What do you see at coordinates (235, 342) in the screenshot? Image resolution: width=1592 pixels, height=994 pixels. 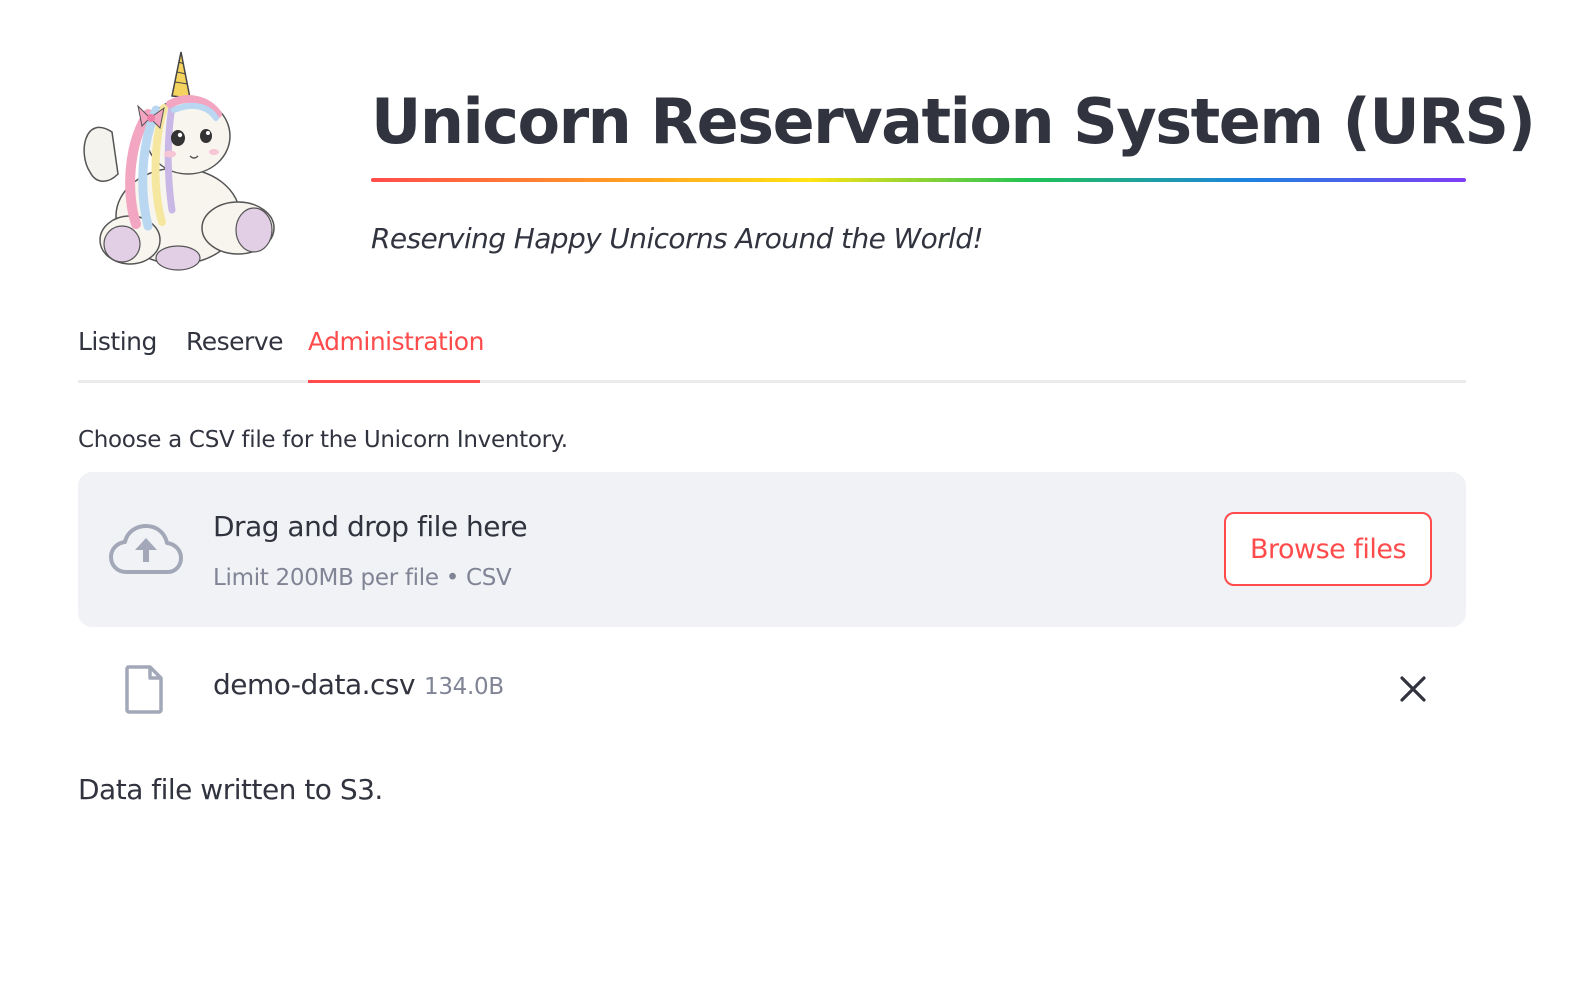 I see `tab-reserve: Reserve` at bounding box center [235, 342].